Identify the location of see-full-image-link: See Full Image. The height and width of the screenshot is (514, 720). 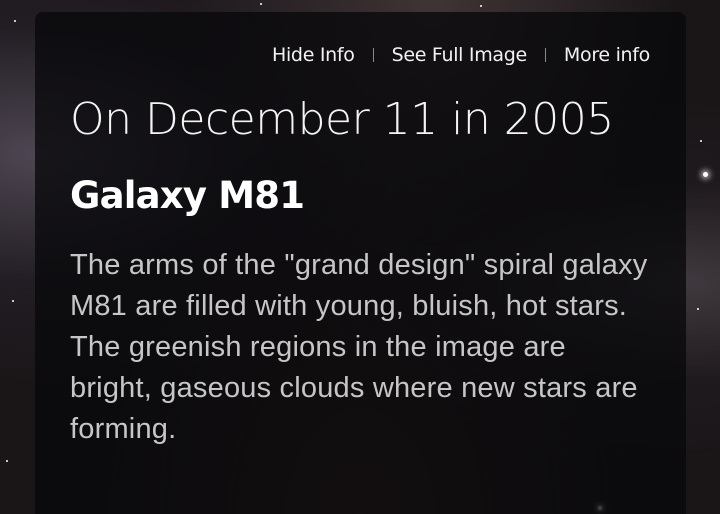
(460, 55).